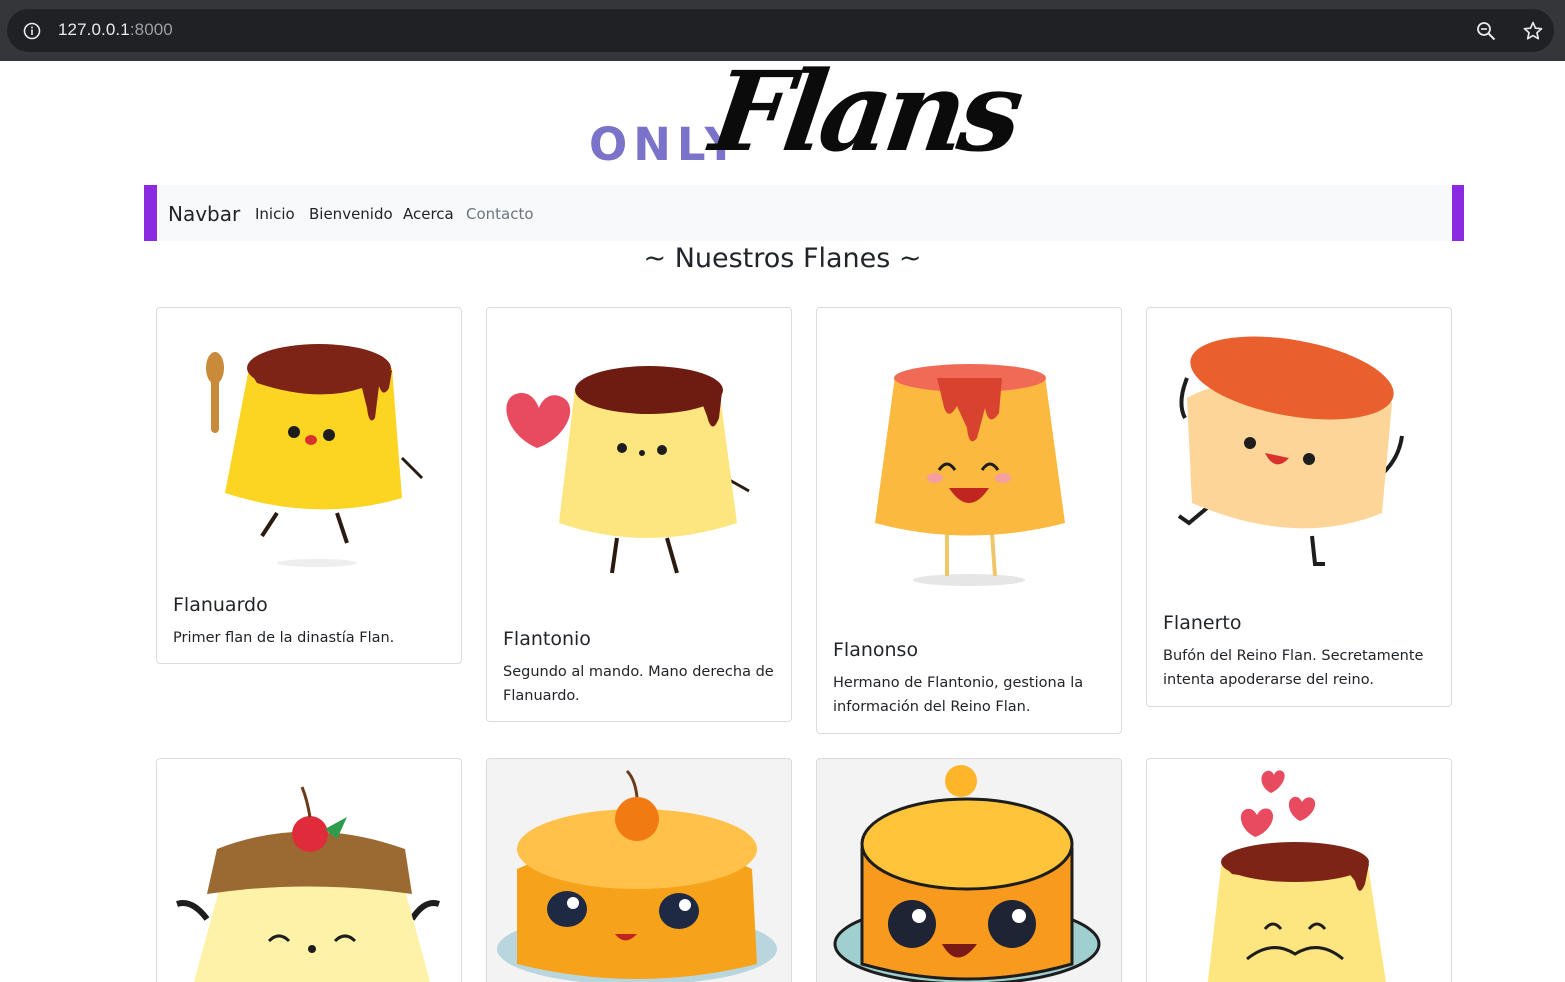 The width and height of the screenshot is (1565, 982). What do you see at coordinates (308, 884) in the screenshot?
I see `flan-cherry-image` at bounding box center [308, 884].